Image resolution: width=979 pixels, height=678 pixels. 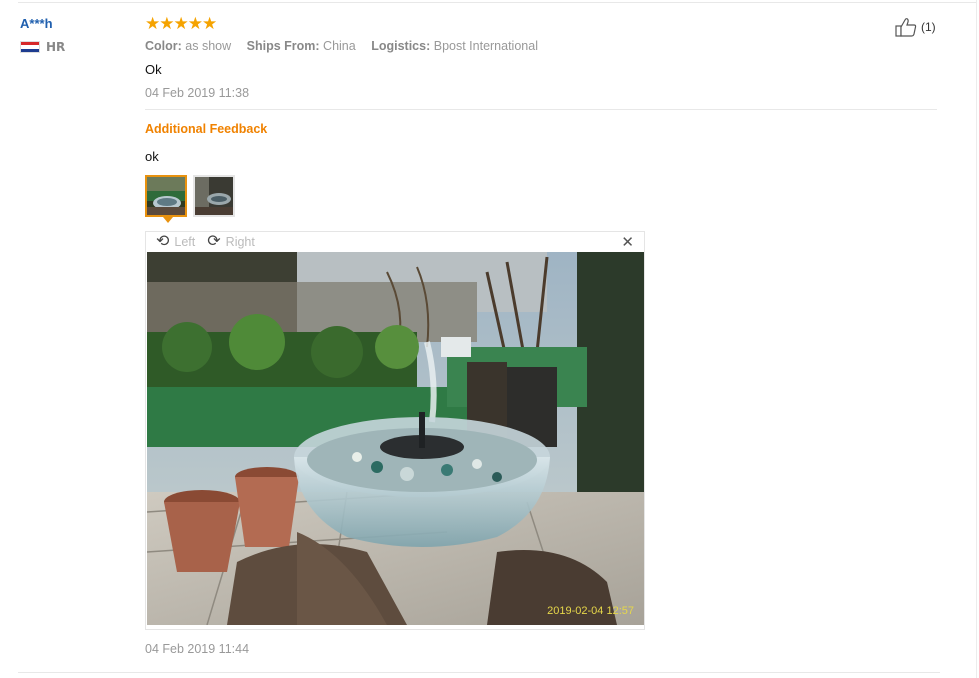 I want to click on review-text: Ok, so click(x=153, y=69).